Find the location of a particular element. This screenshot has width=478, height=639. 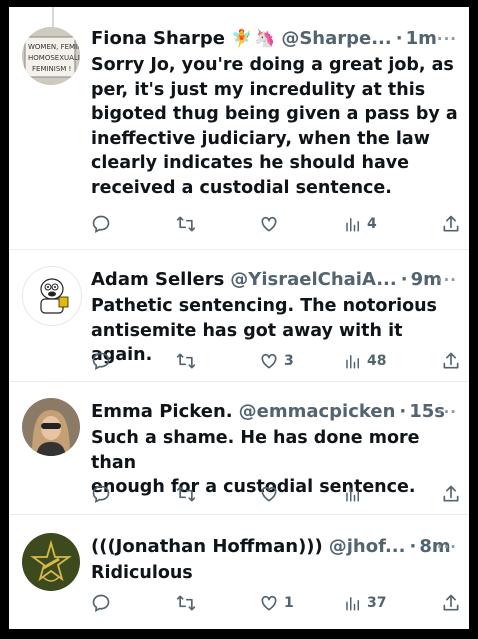

view-count: 4 is located at coordinates (372, 224).